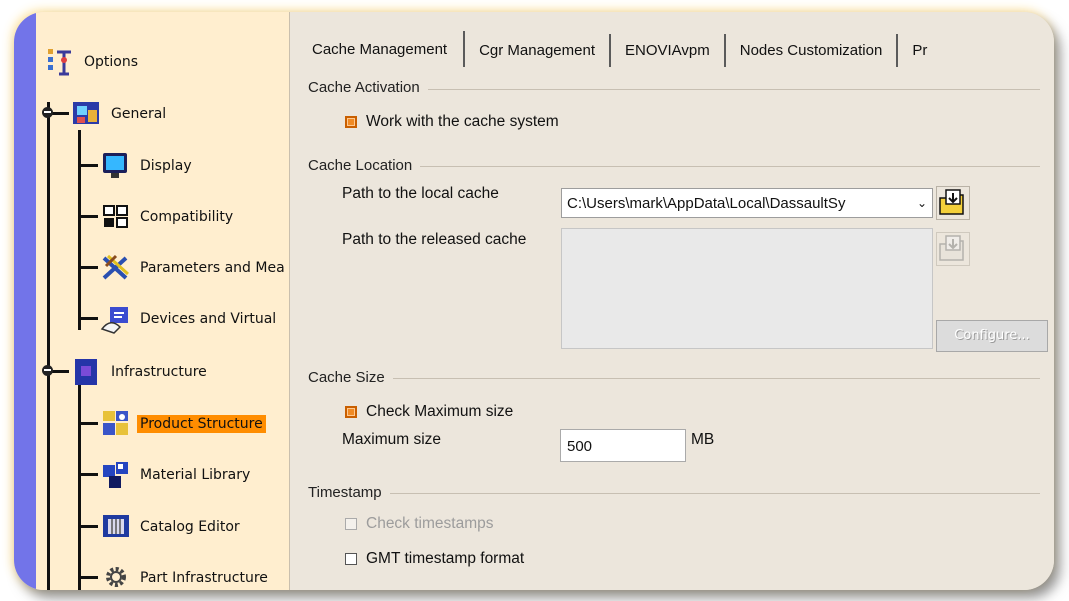  What do you see at coordinates (115, 216) in the screenshot?
I see `compatibility-icon` at bounding box center [115, 216].